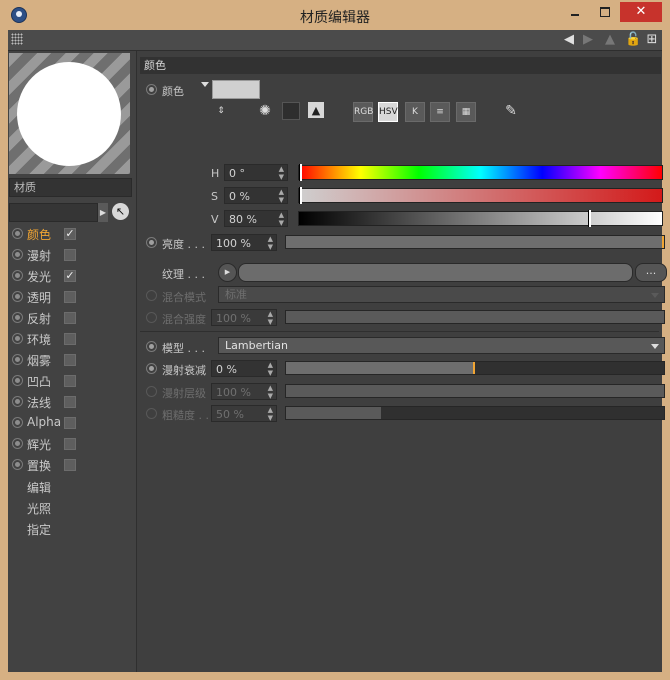  I want to click on blend-mode-animate-radio, so click(151, 295).